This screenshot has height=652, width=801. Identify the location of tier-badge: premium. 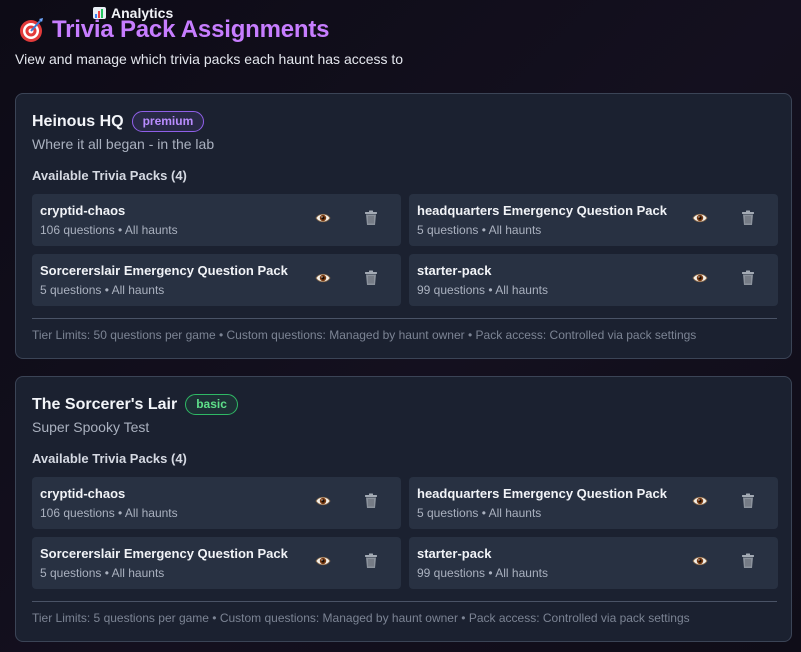
(168, 121).